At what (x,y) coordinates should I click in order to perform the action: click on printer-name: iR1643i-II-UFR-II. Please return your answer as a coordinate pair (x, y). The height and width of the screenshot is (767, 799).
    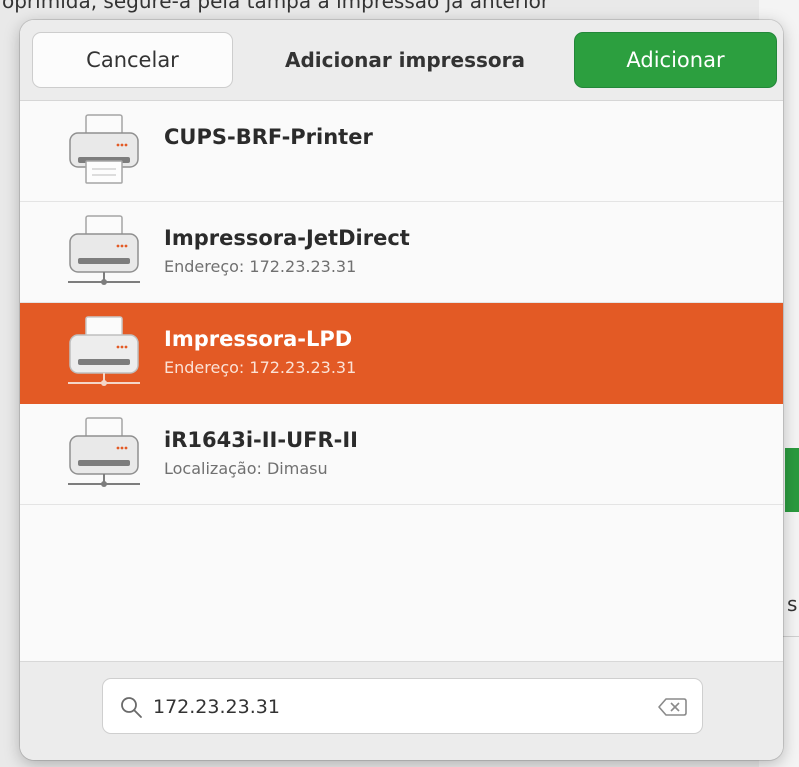
    Looking at the image, I should click on (261, 440).